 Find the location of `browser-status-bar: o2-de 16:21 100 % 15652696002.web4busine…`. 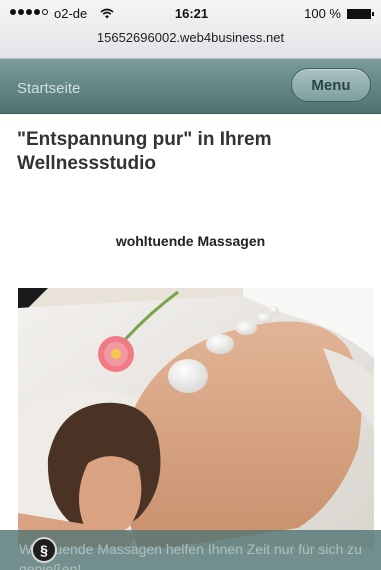

browser-status-bar: o2-de 16:21 100 % 15652696002.web4busine… is located at coordinates (190, 29).